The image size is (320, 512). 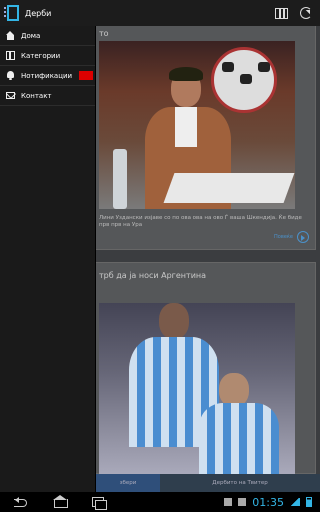 I want to click on categories-icon, so click(x=10, y=55).